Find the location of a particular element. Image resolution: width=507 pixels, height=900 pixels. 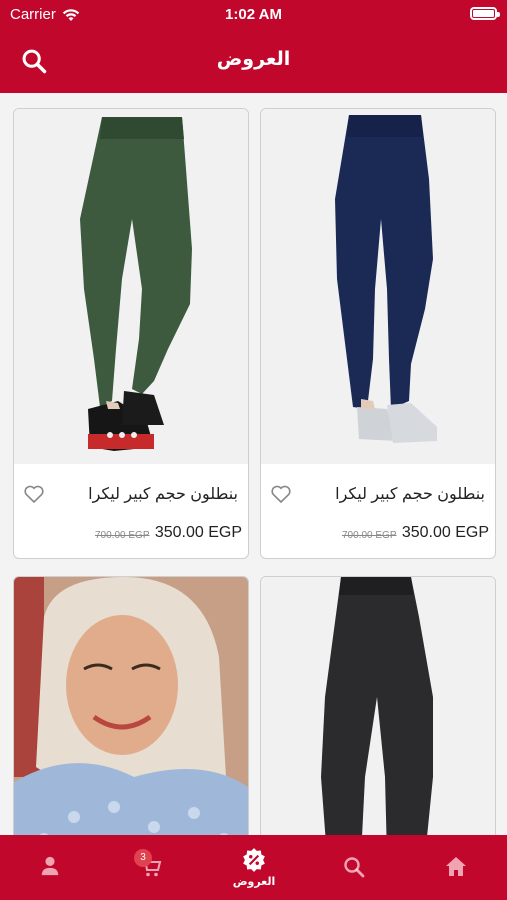

tab-offers: العروض is located at coordinates (254, 867).